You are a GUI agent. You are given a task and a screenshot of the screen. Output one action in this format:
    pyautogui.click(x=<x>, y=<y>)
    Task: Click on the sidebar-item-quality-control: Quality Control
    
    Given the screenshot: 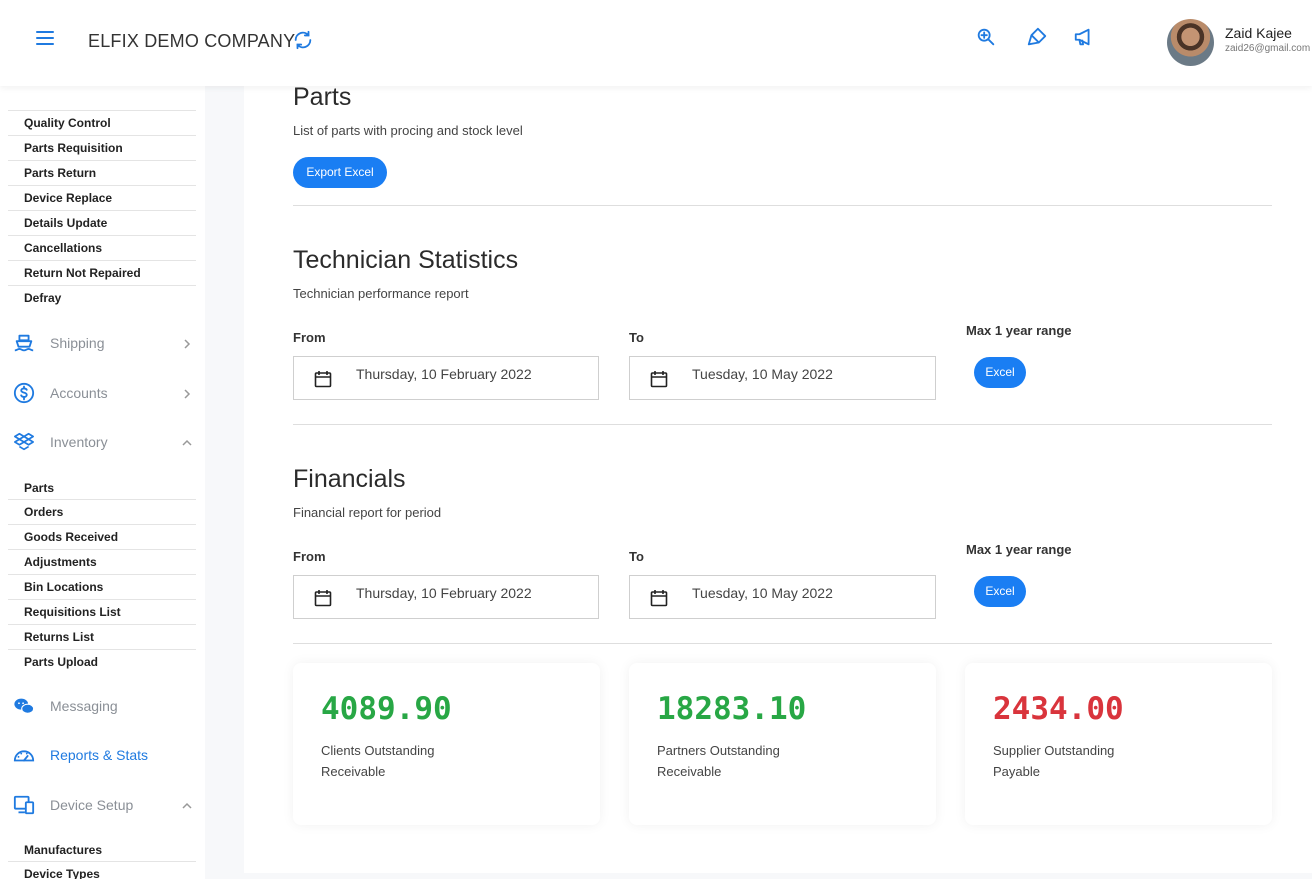 What is the action you would take?
    pyautogui.click(x=102, y=122)
    